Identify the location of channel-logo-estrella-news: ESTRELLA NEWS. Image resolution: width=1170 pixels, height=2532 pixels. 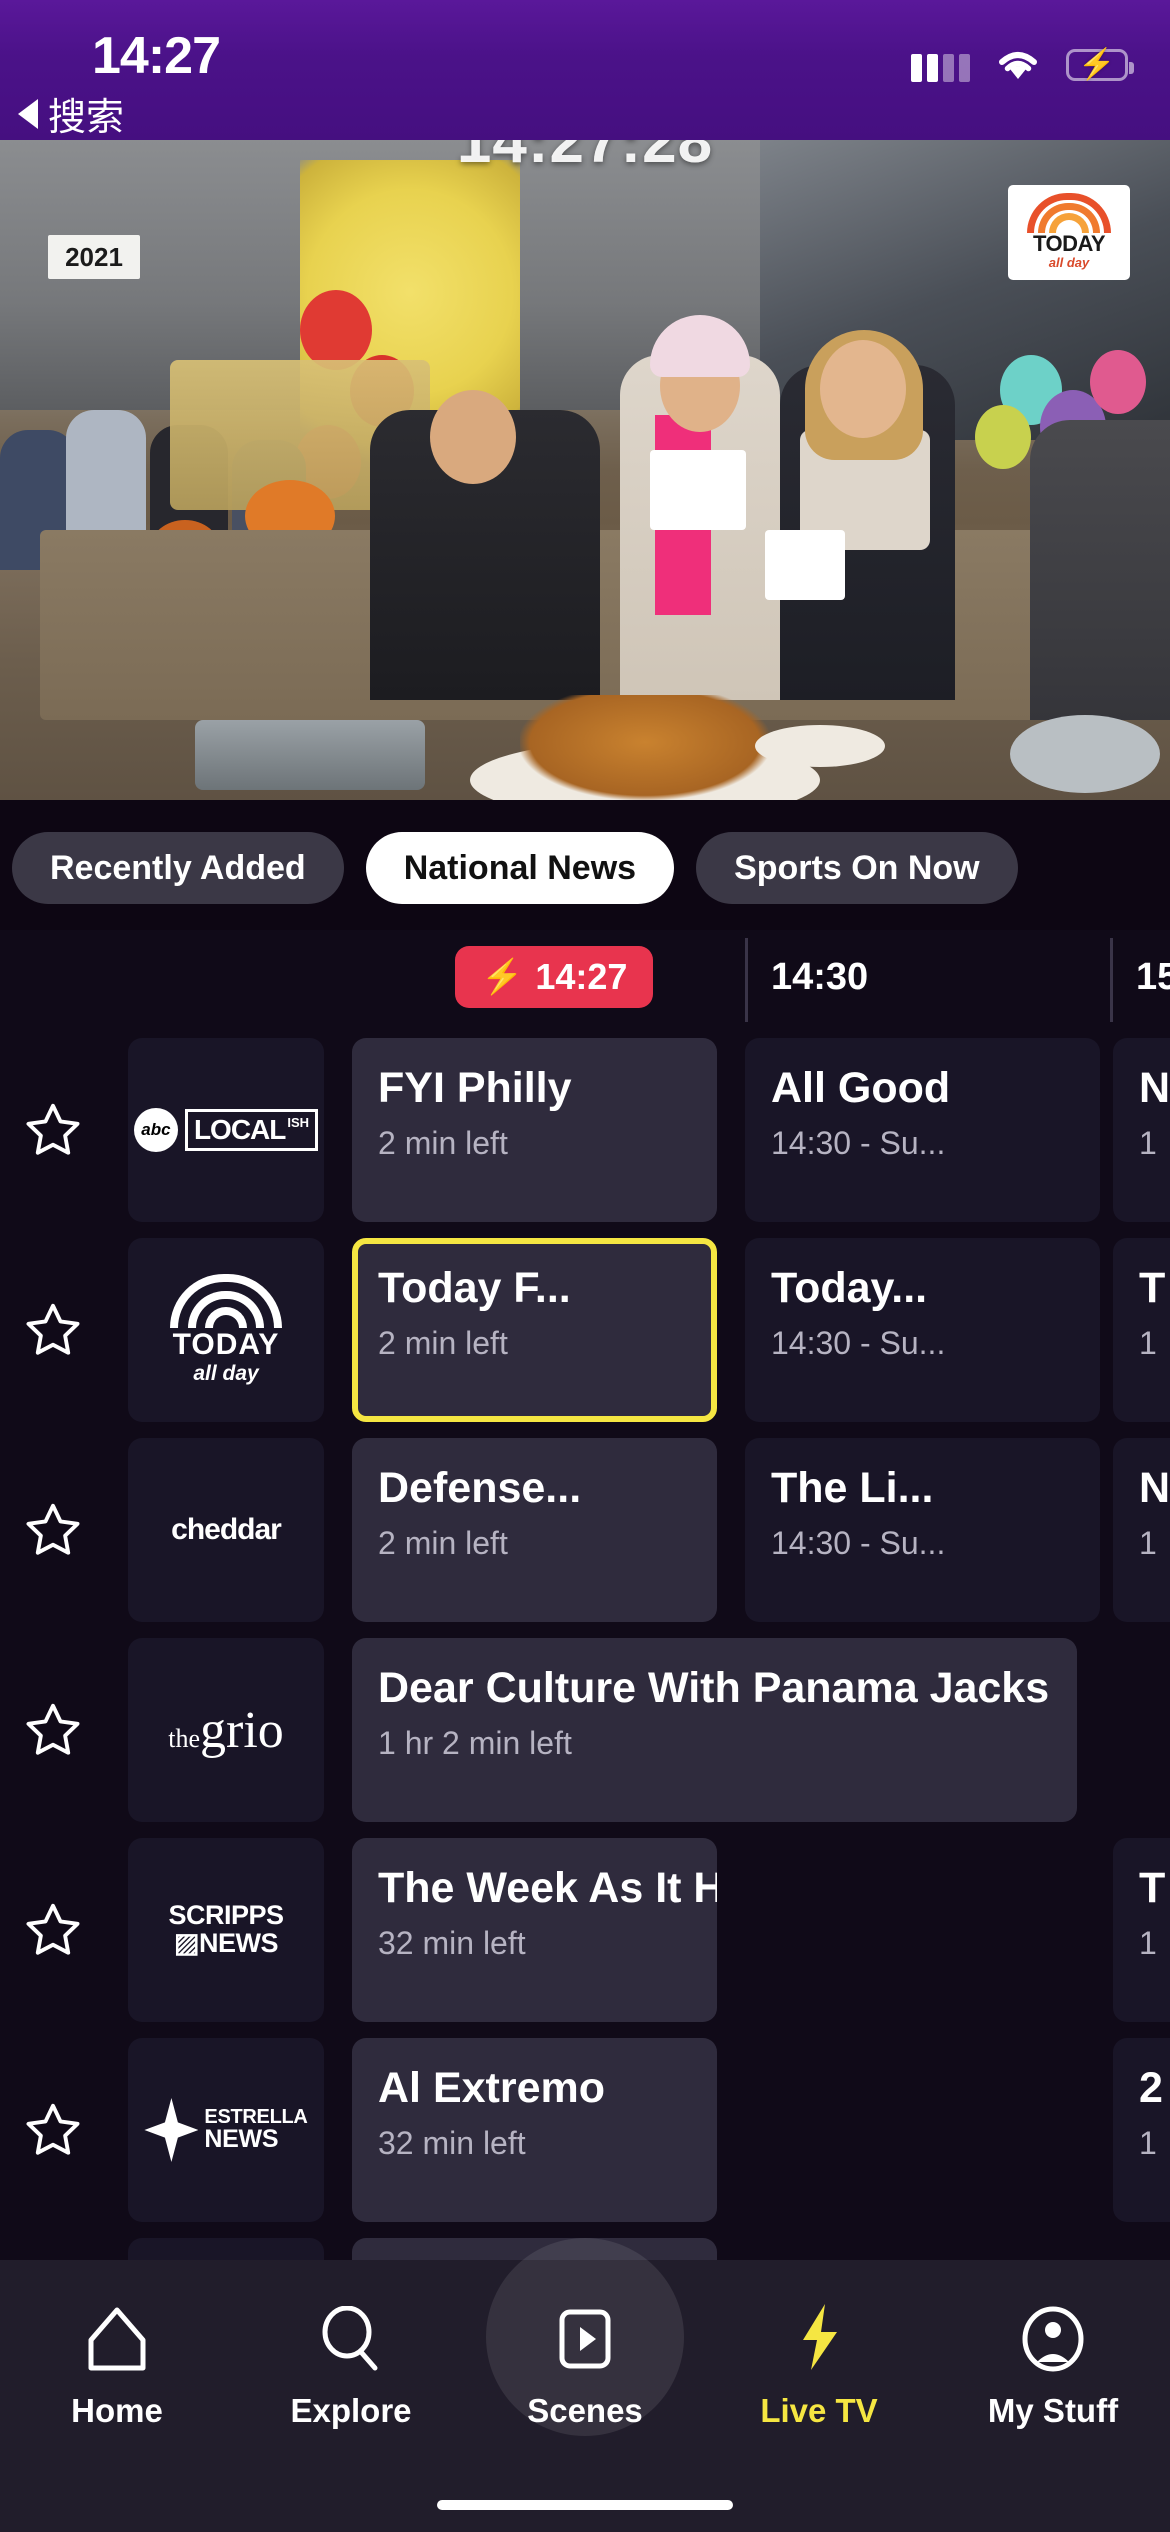
(226, 2130).